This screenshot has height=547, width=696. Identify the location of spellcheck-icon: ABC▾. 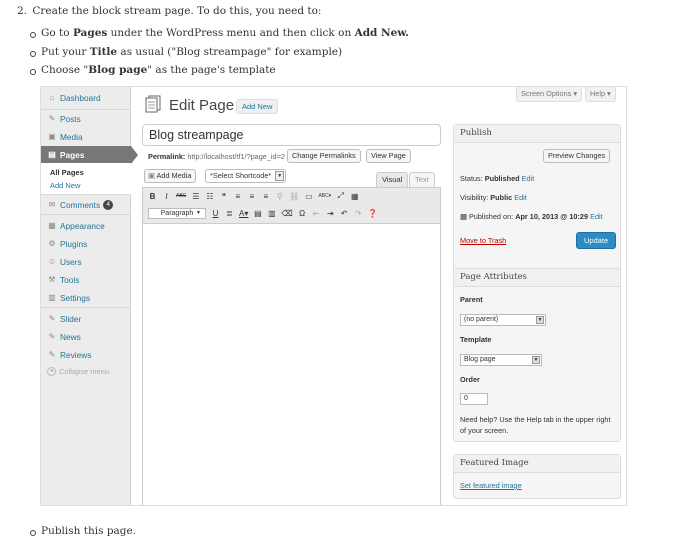
(324, 196).